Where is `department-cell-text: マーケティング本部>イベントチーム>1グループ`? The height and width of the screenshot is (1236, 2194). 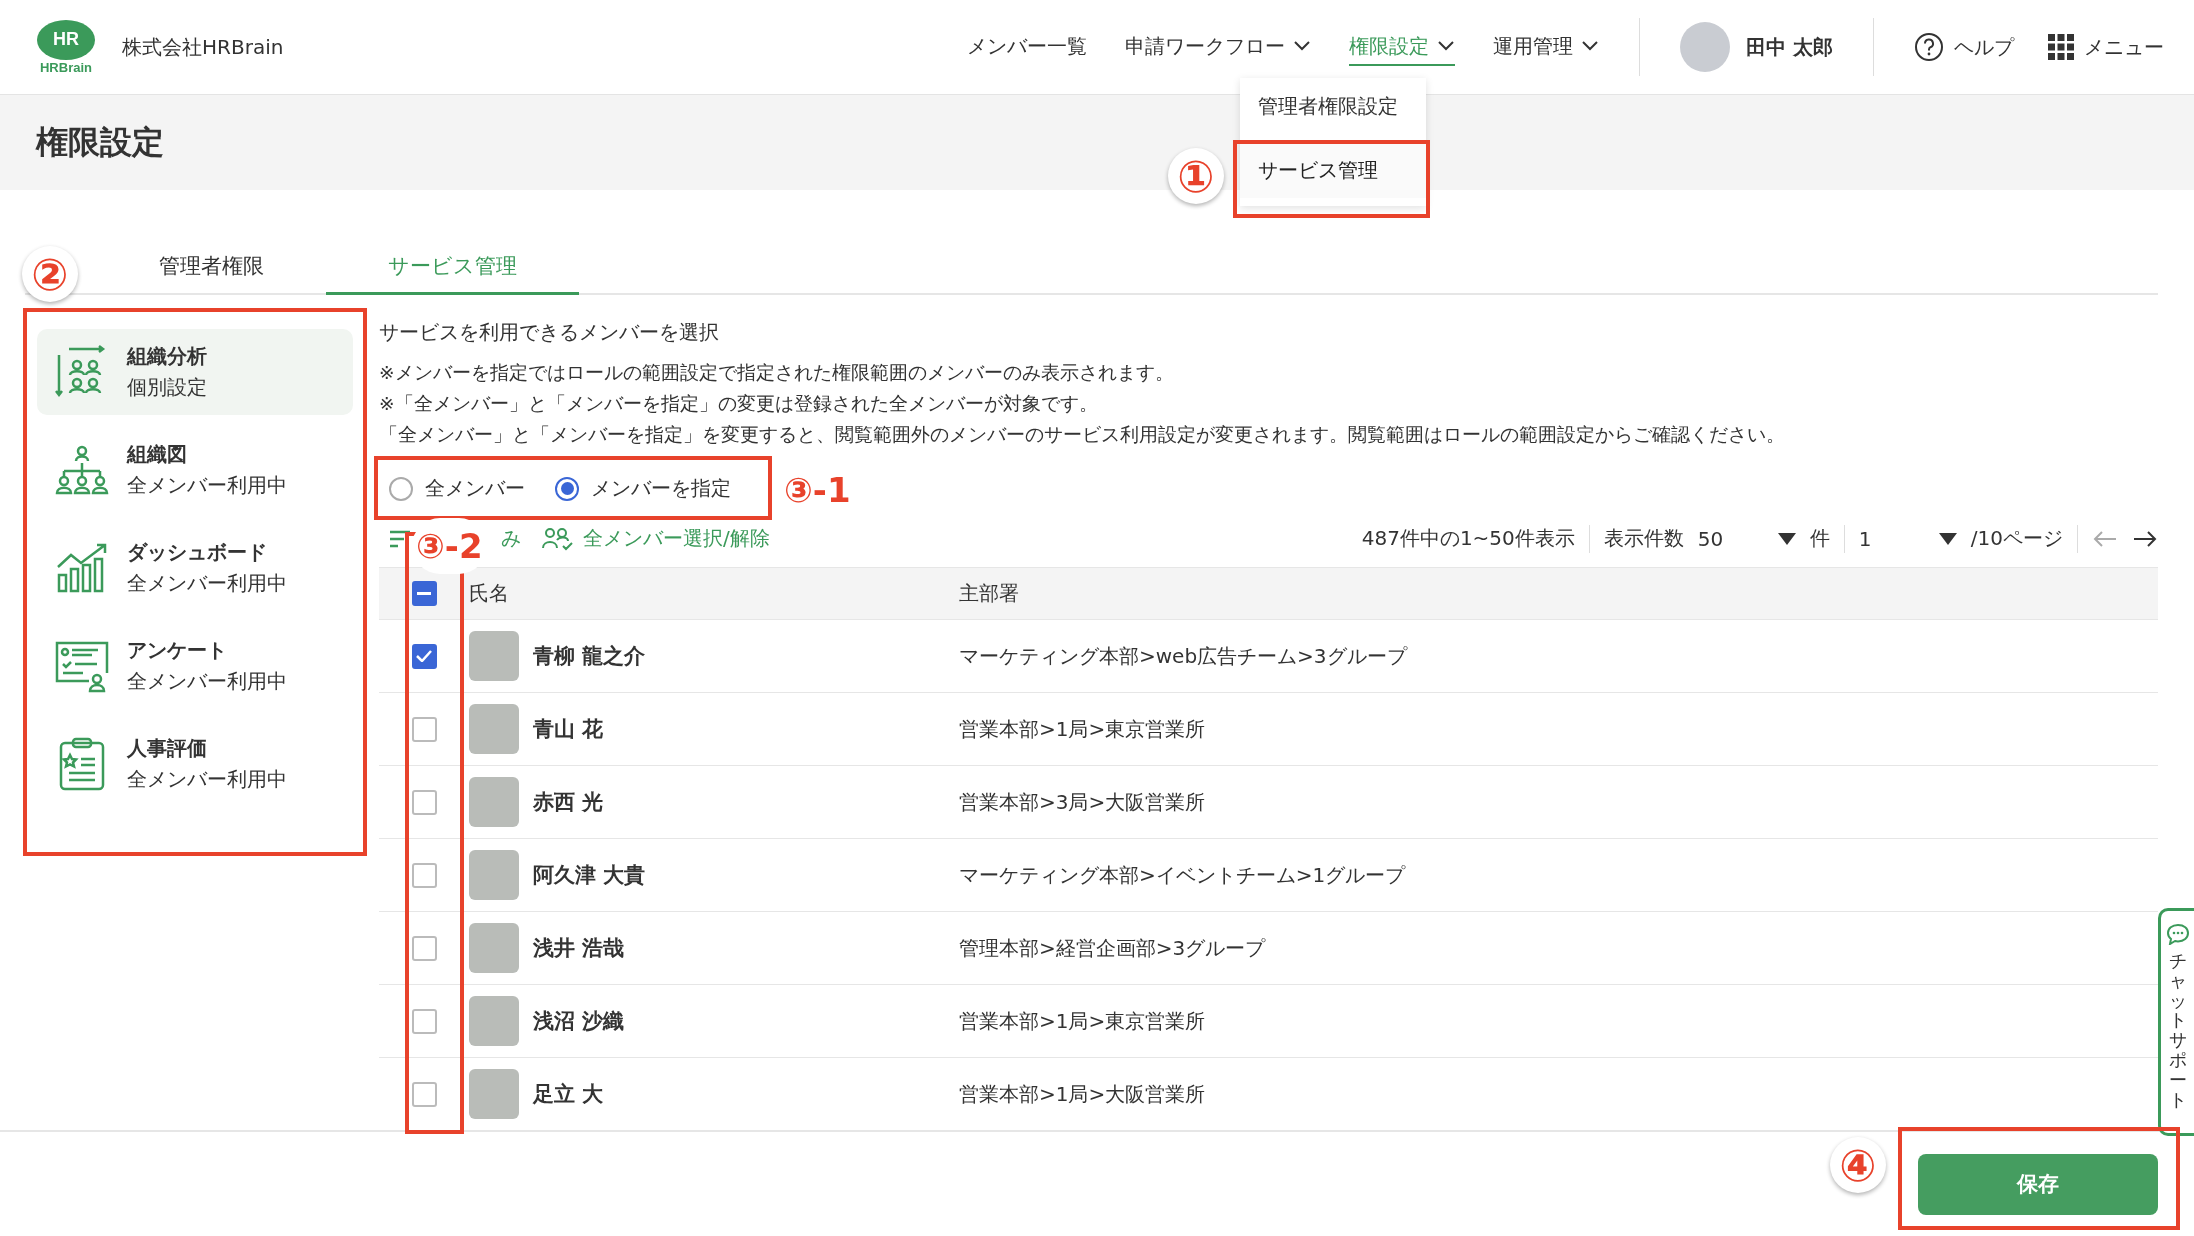
department-cell-text: マーケティング本部>イベントチーム>1グループ is located at coordinates (1183, 875).